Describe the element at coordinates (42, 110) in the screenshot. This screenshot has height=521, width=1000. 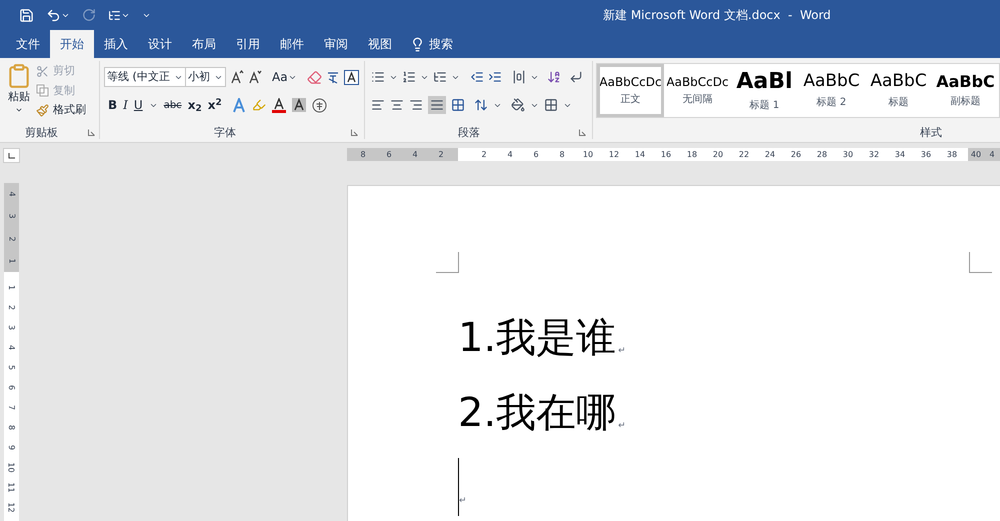
I see `paintbrush-icon` at that location.